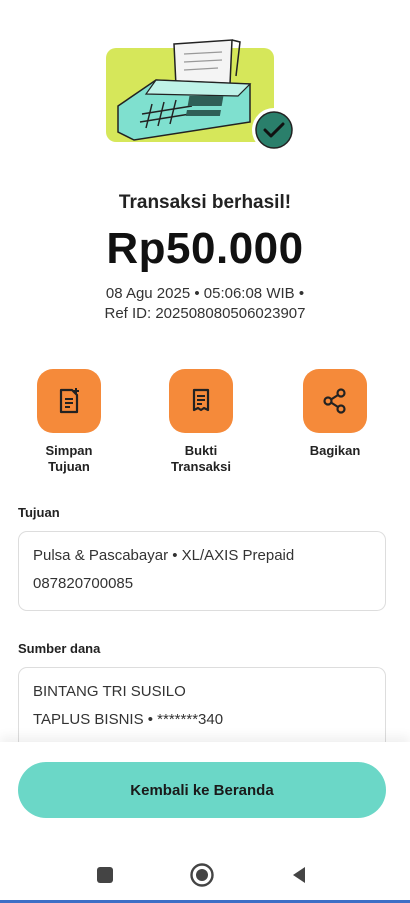  I want to click on source-section-label: Sumber dana, so click(59, 648).